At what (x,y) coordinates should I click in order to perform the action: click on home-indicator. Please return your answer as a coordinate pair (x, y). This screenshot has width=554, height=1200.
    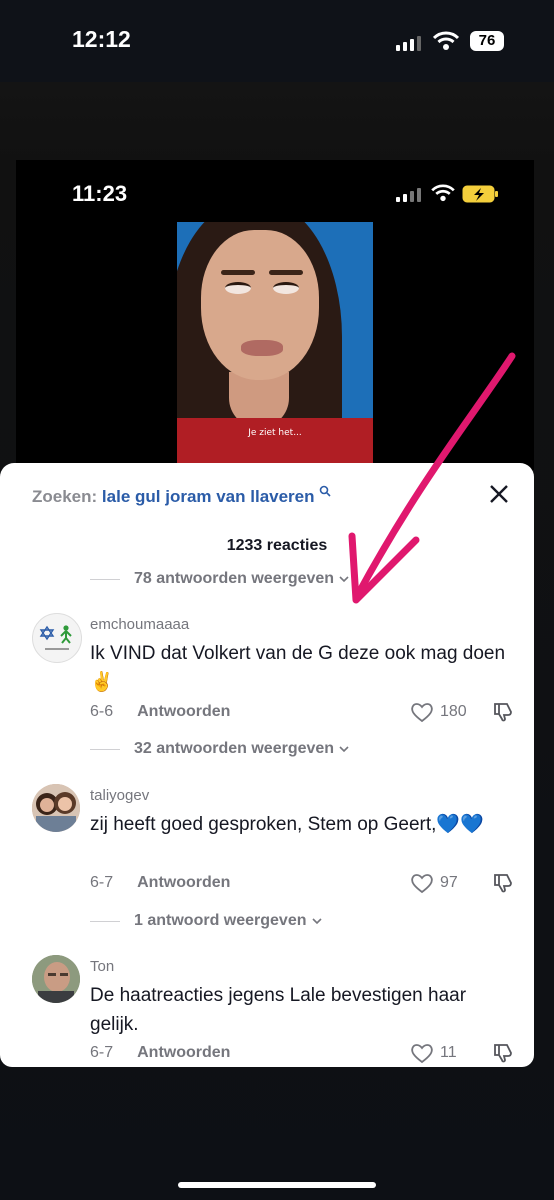
    Looking at the image, I should click on (277, 1185).